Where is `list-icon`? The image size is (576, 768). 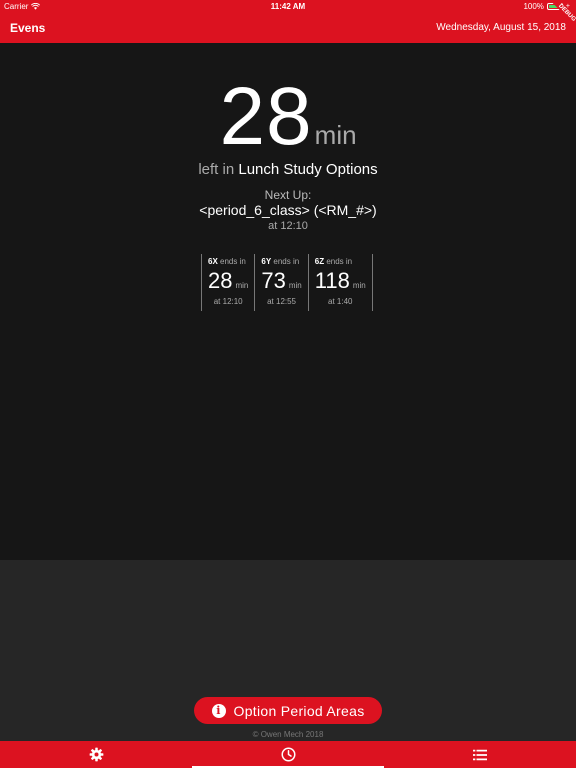
list-icon is located at coordinates (480, 754).